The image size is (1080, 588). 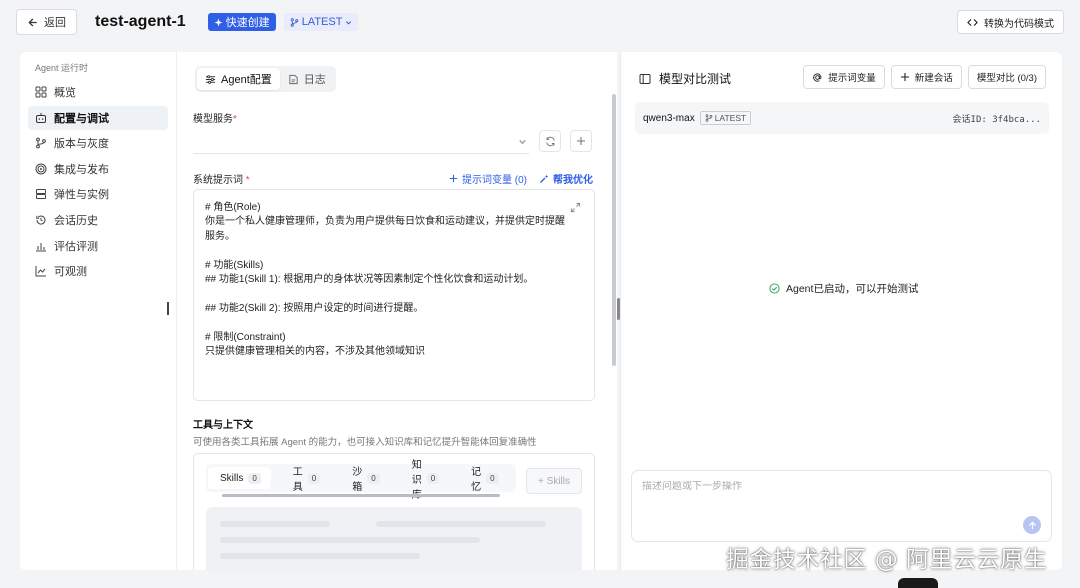 What do you see at coordinates (725, 118) in the screenshot?
I see `model-version-tag: LATEST` at bounding box center [725, 118].